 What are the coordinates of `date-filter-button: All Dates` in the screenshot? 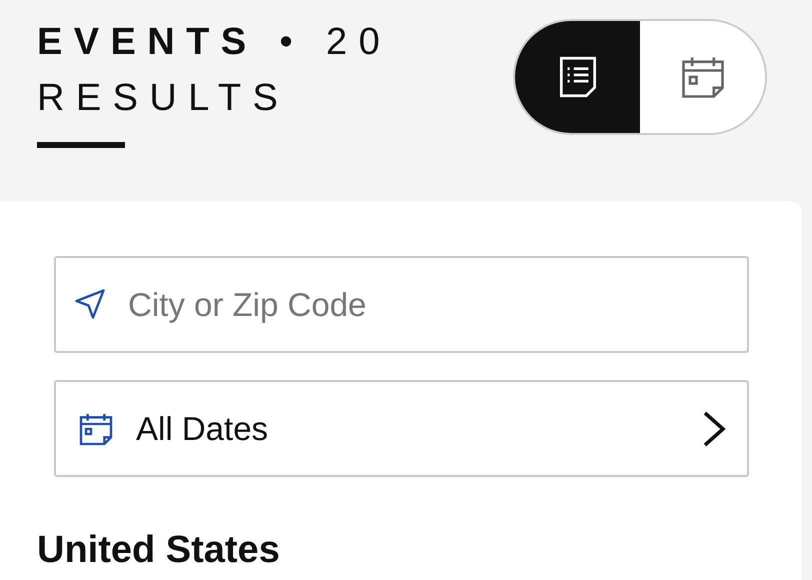 It's located at (401, 428).